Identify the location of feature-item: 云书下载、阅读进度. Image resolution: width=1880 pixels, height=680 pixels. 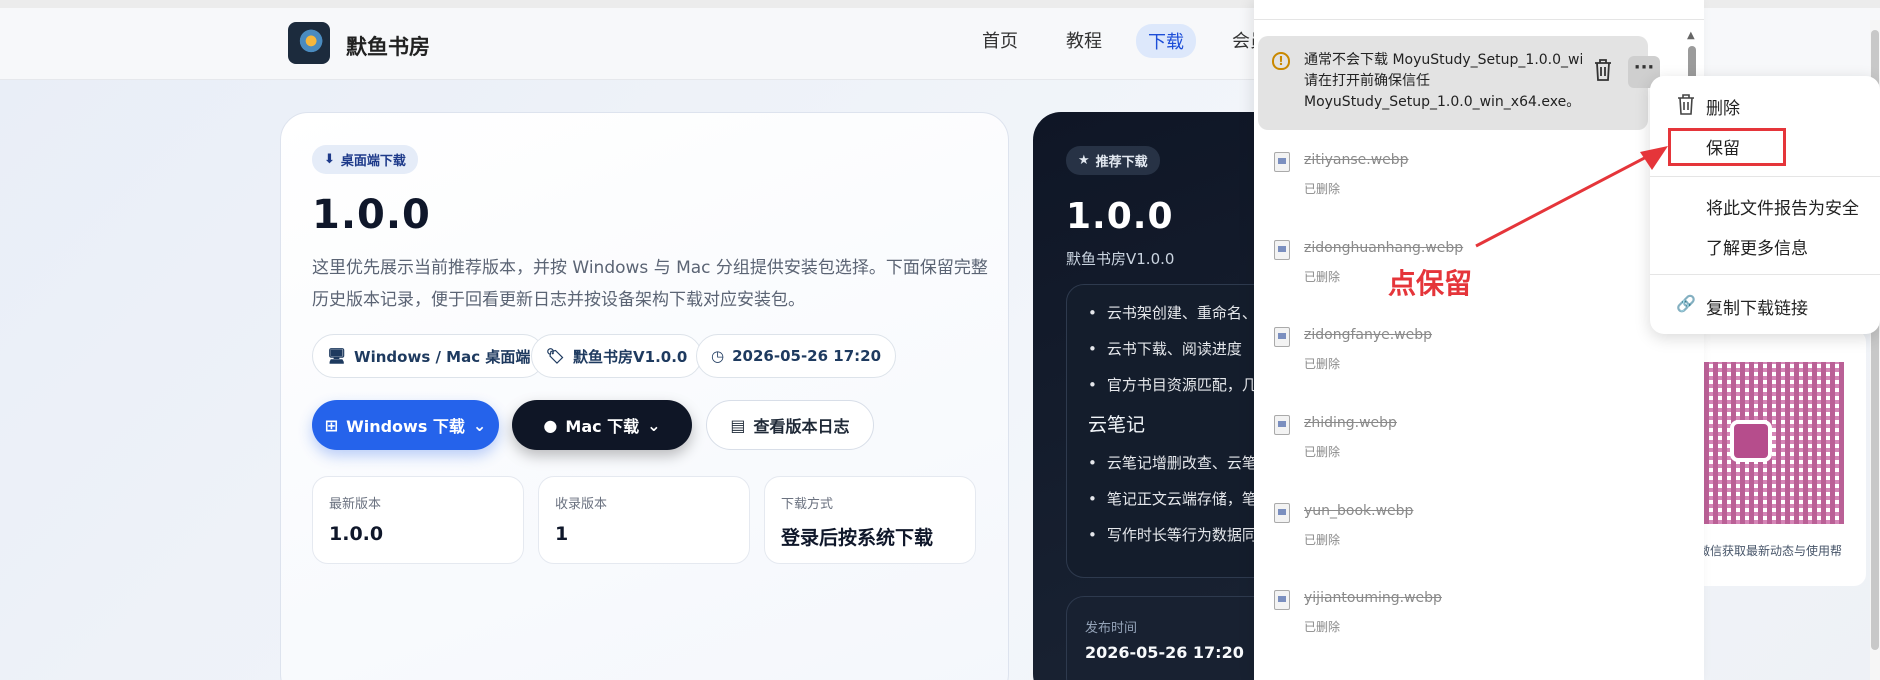
(1165, 348).